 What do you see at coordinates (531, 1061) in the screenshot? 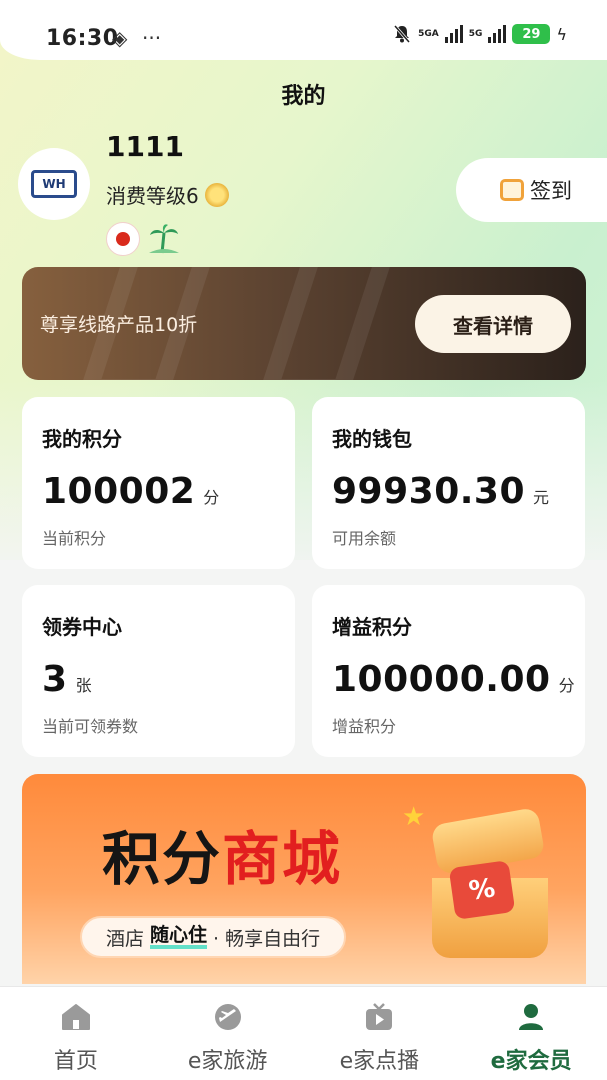
I see `tab-label: e家会员` at bounding box center [531, 1061].